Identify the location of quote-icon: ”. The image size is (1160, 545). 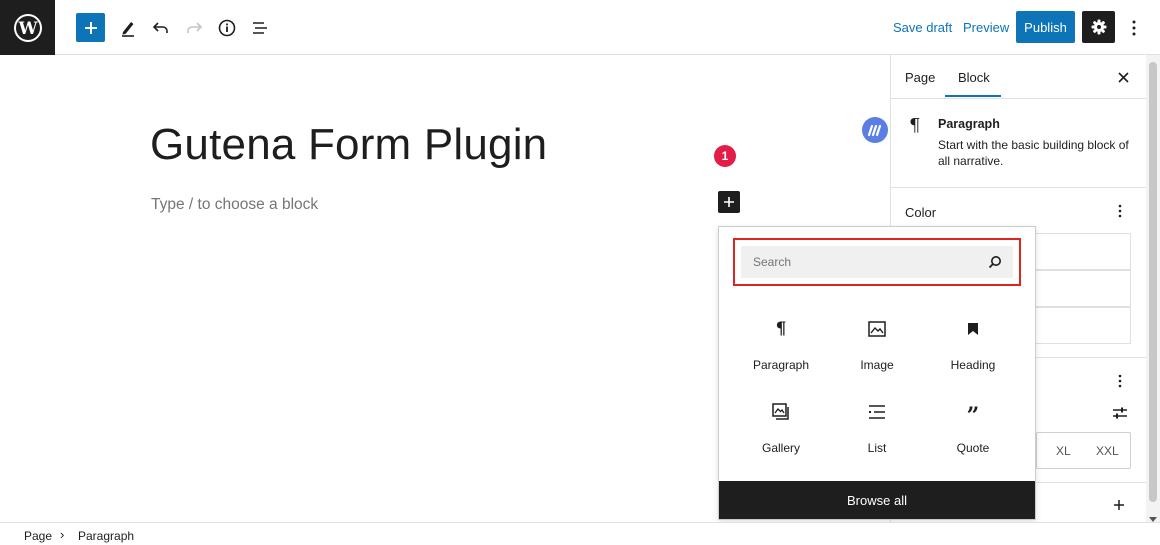
(973, 416).